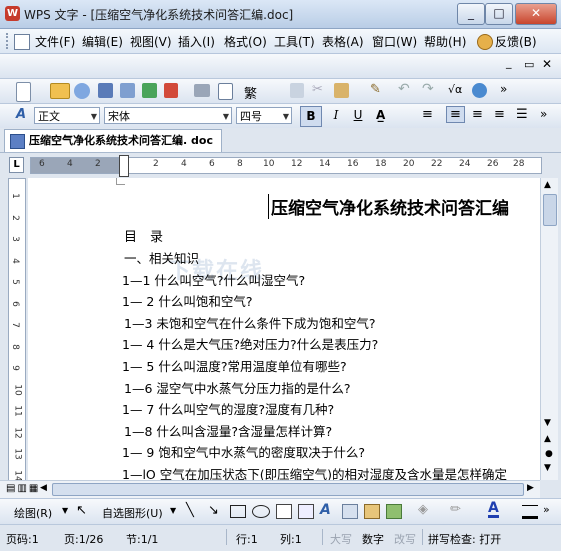  What do you see at coordinates (202, 90) in the screenshot?
I see `print-icon` at bounding box center [202, 90].